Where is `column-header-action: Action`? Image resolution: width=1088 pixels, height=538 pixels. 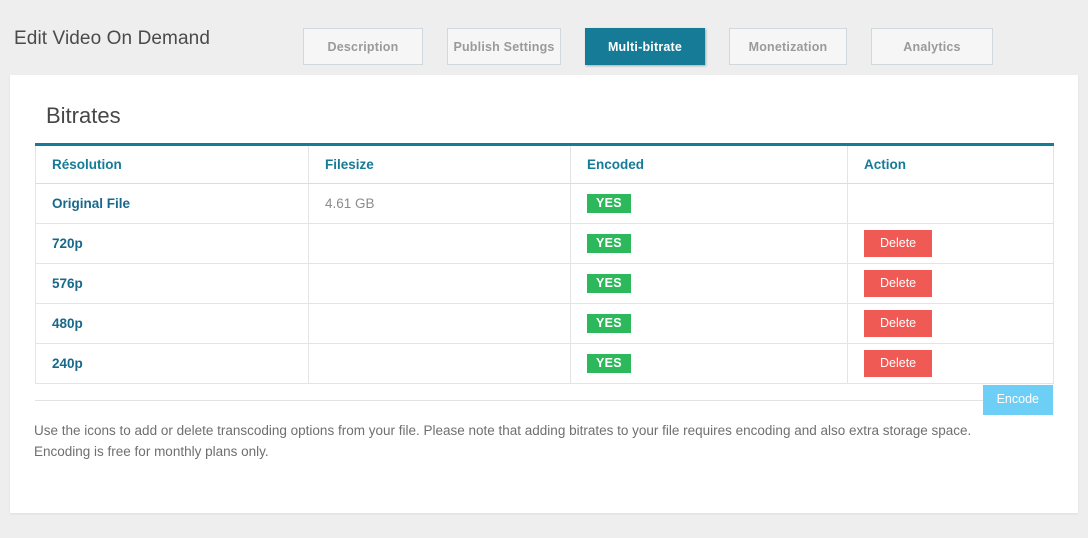
column-header-action: Action is located at coordinates (950, 164).